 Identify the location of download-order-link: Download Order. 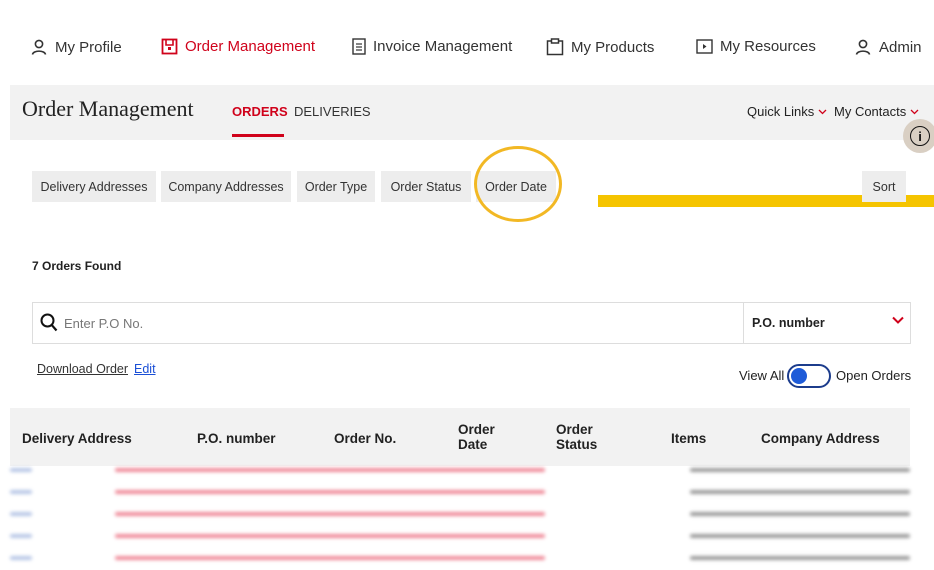
(82, 369).